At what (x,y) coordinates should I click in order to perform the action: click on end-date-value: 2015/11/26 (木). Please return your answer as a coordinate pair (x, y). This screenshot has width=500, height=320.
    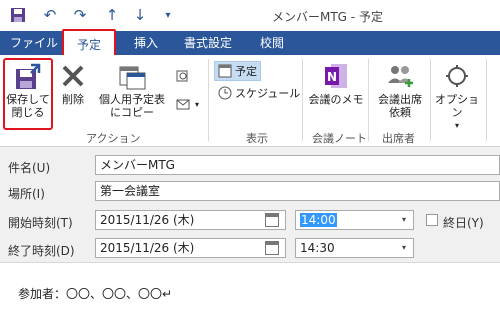
    Looking at the image, I should click on (147, 248).